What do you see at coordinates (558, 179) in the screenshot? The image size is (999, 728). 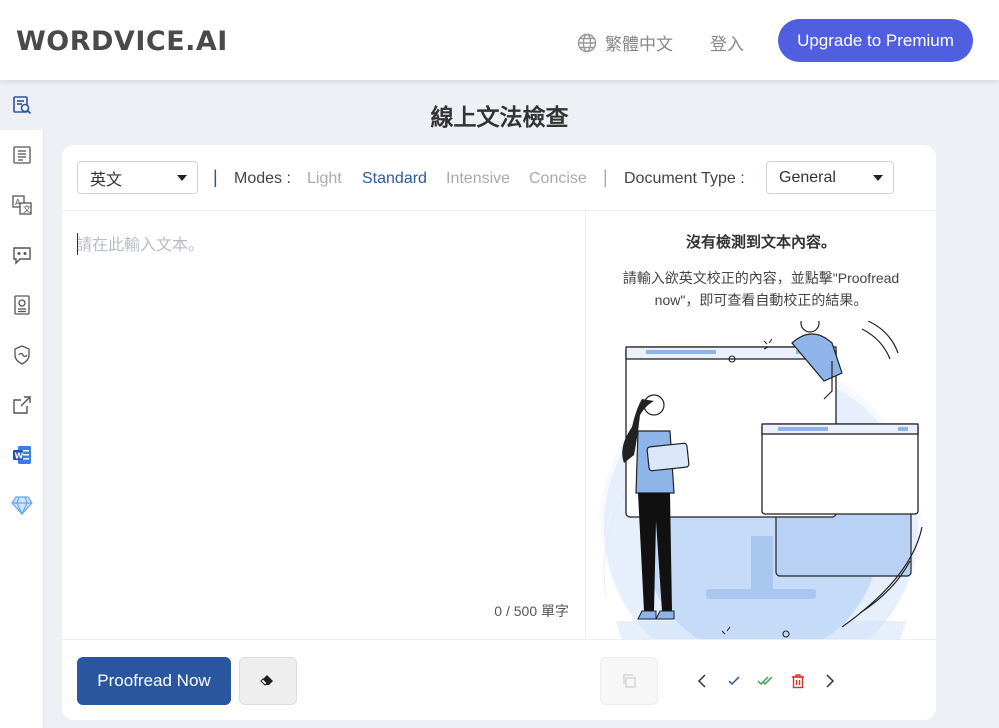 I see `mode-concise: Concise` at bounding box center [558, 179].